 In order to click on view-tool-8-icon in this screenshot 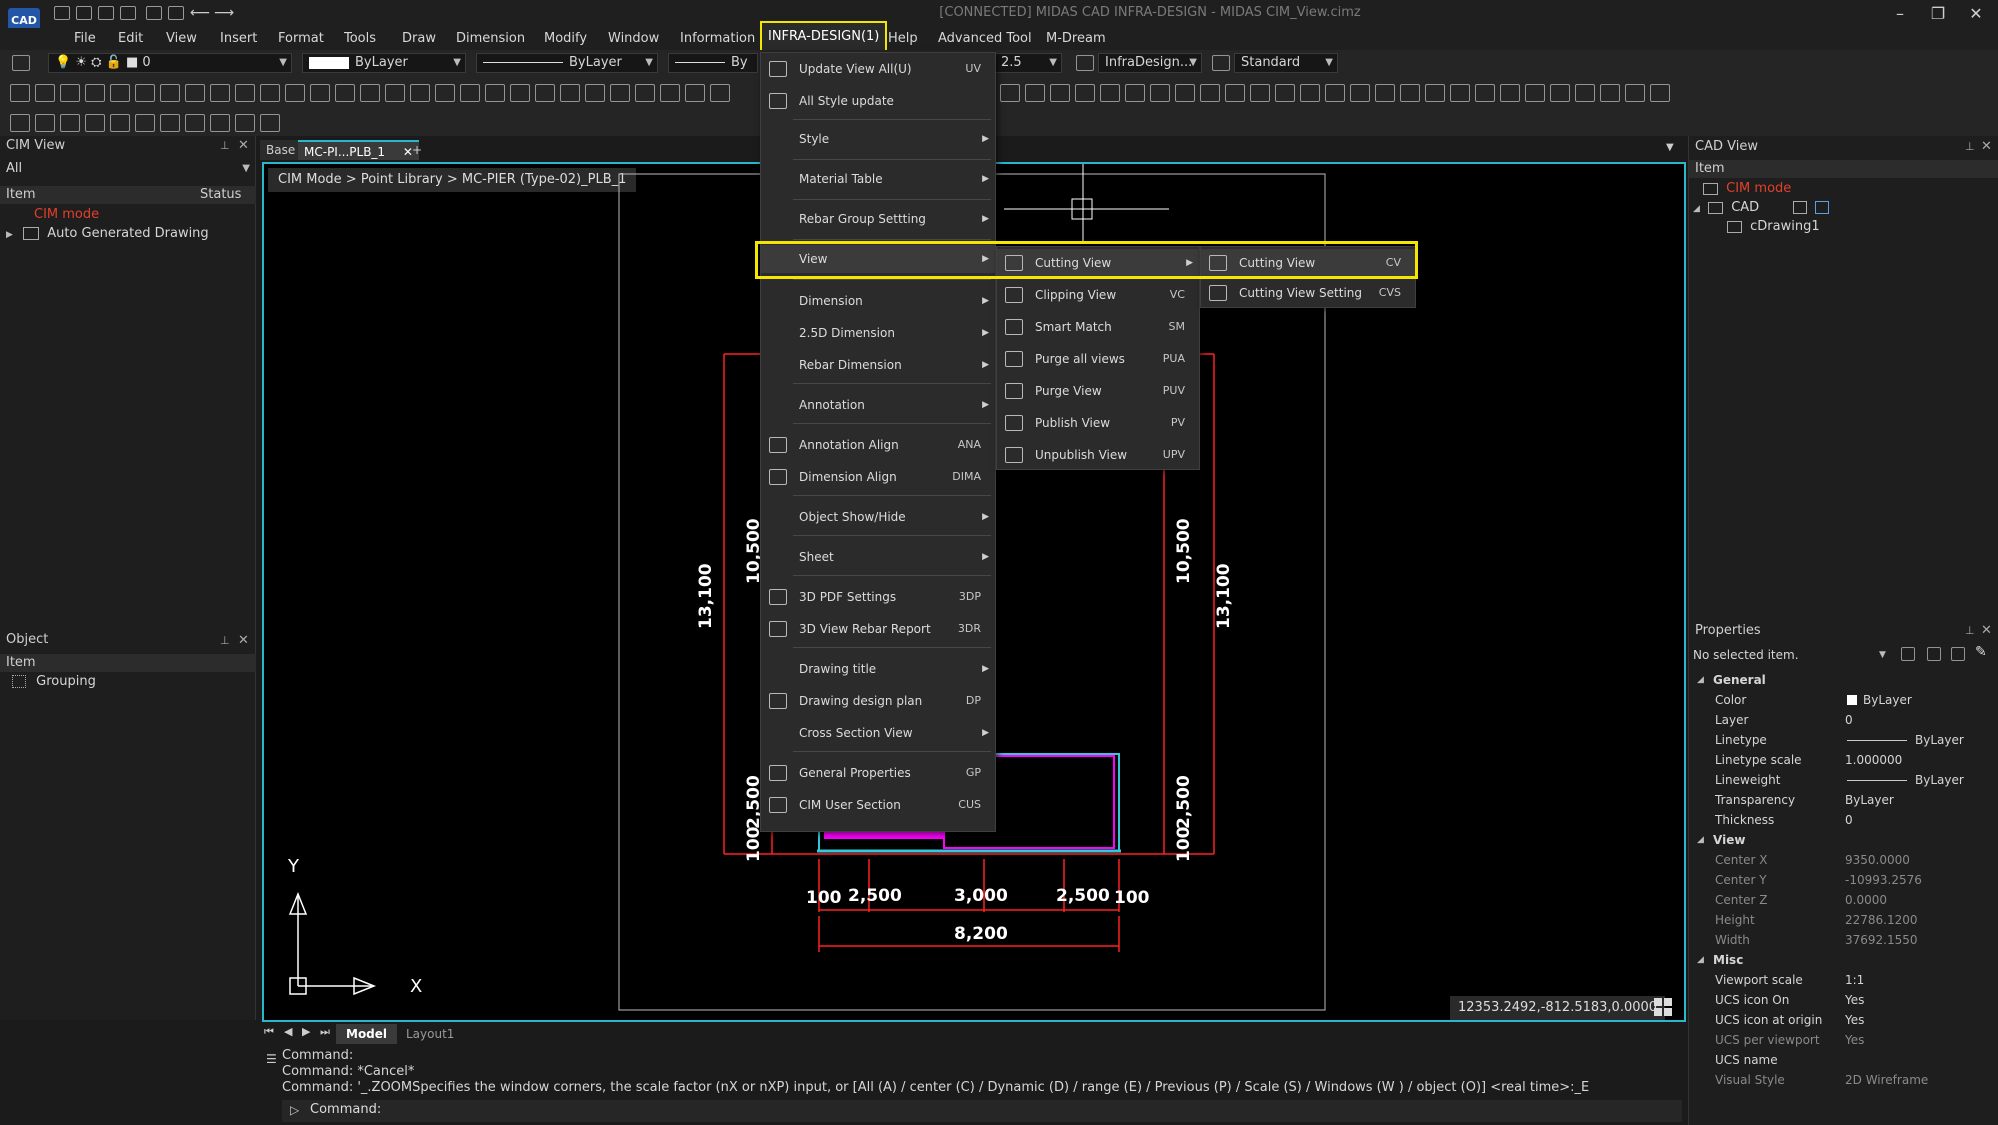, I will do `click(195, 123)`.